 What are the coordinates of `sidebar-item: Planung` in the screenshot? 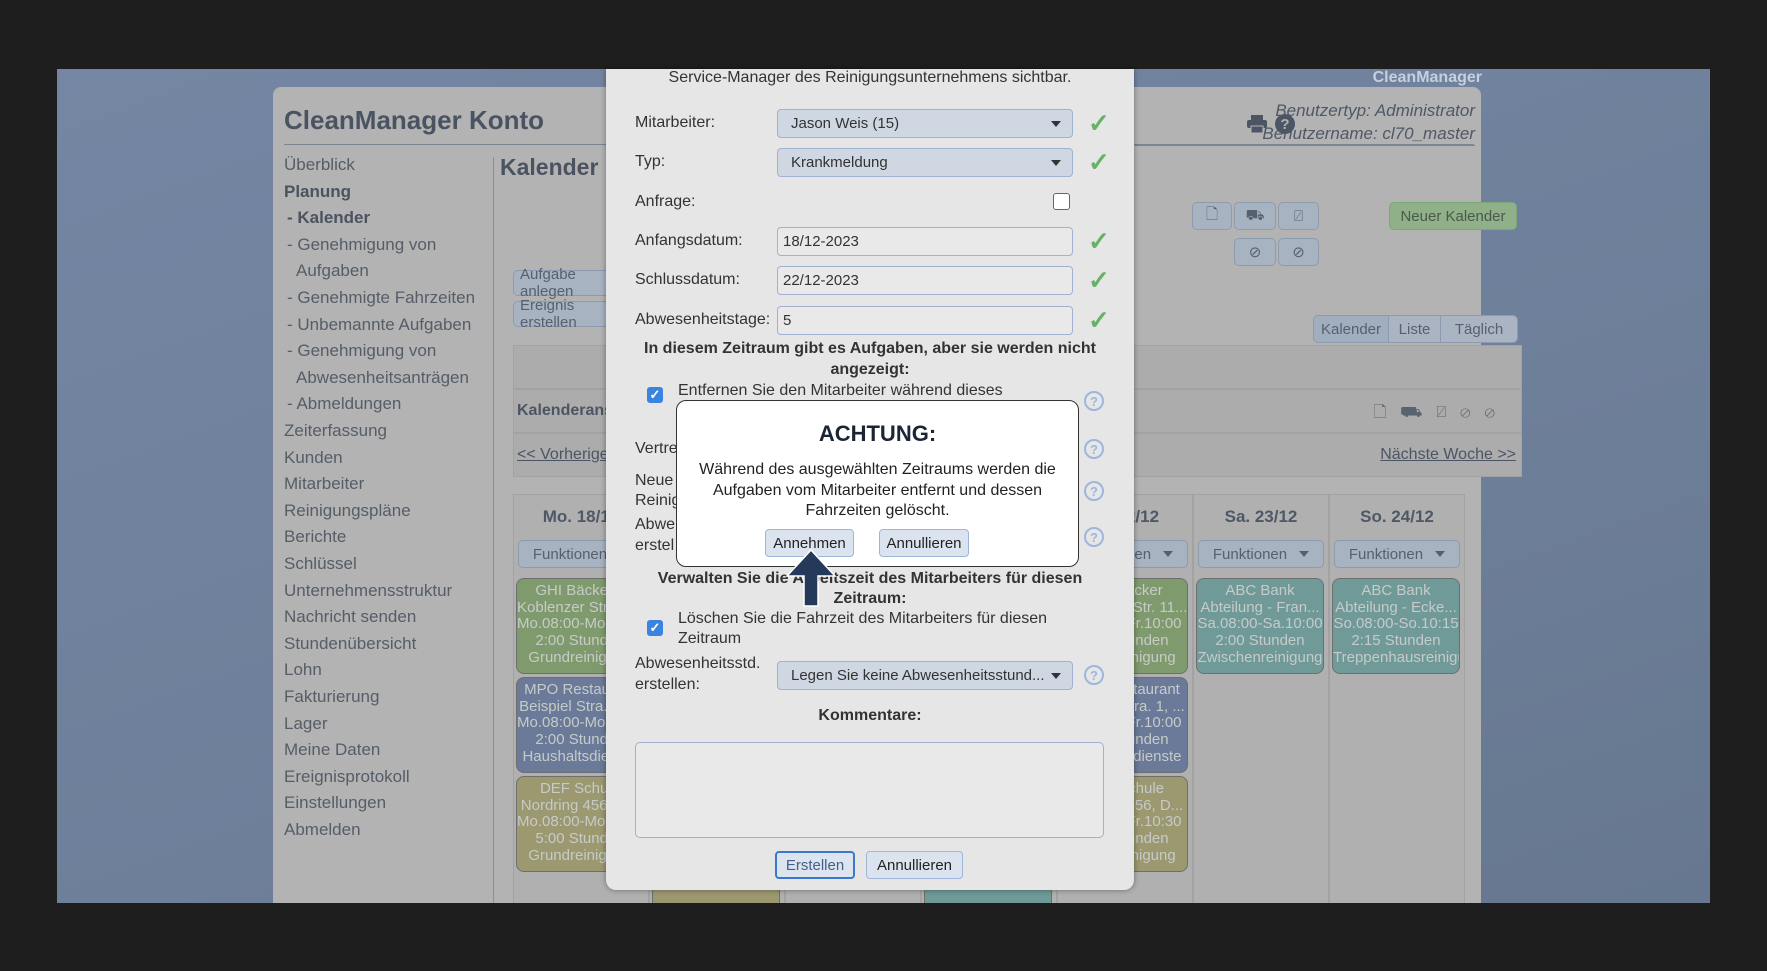 It's located at (317, 192).